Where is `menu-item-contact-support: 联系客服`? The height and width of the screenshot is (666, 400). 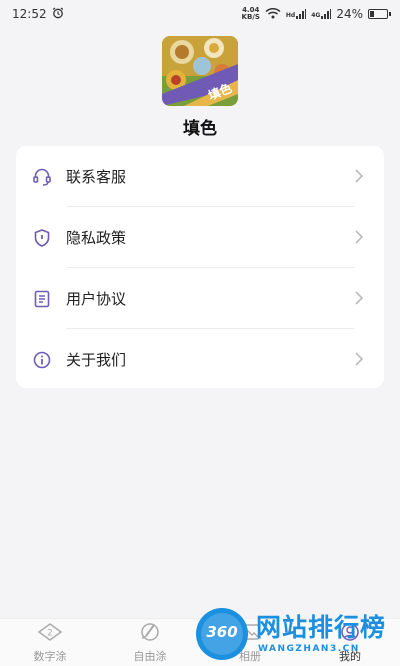 menu-item-contact-support: 联系客服 is located at coordinates (200, 176).